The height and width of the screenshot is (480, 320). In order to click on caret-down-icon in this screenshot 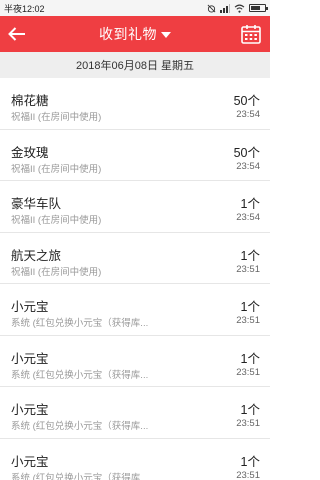, I will do `click(166, 35)`.